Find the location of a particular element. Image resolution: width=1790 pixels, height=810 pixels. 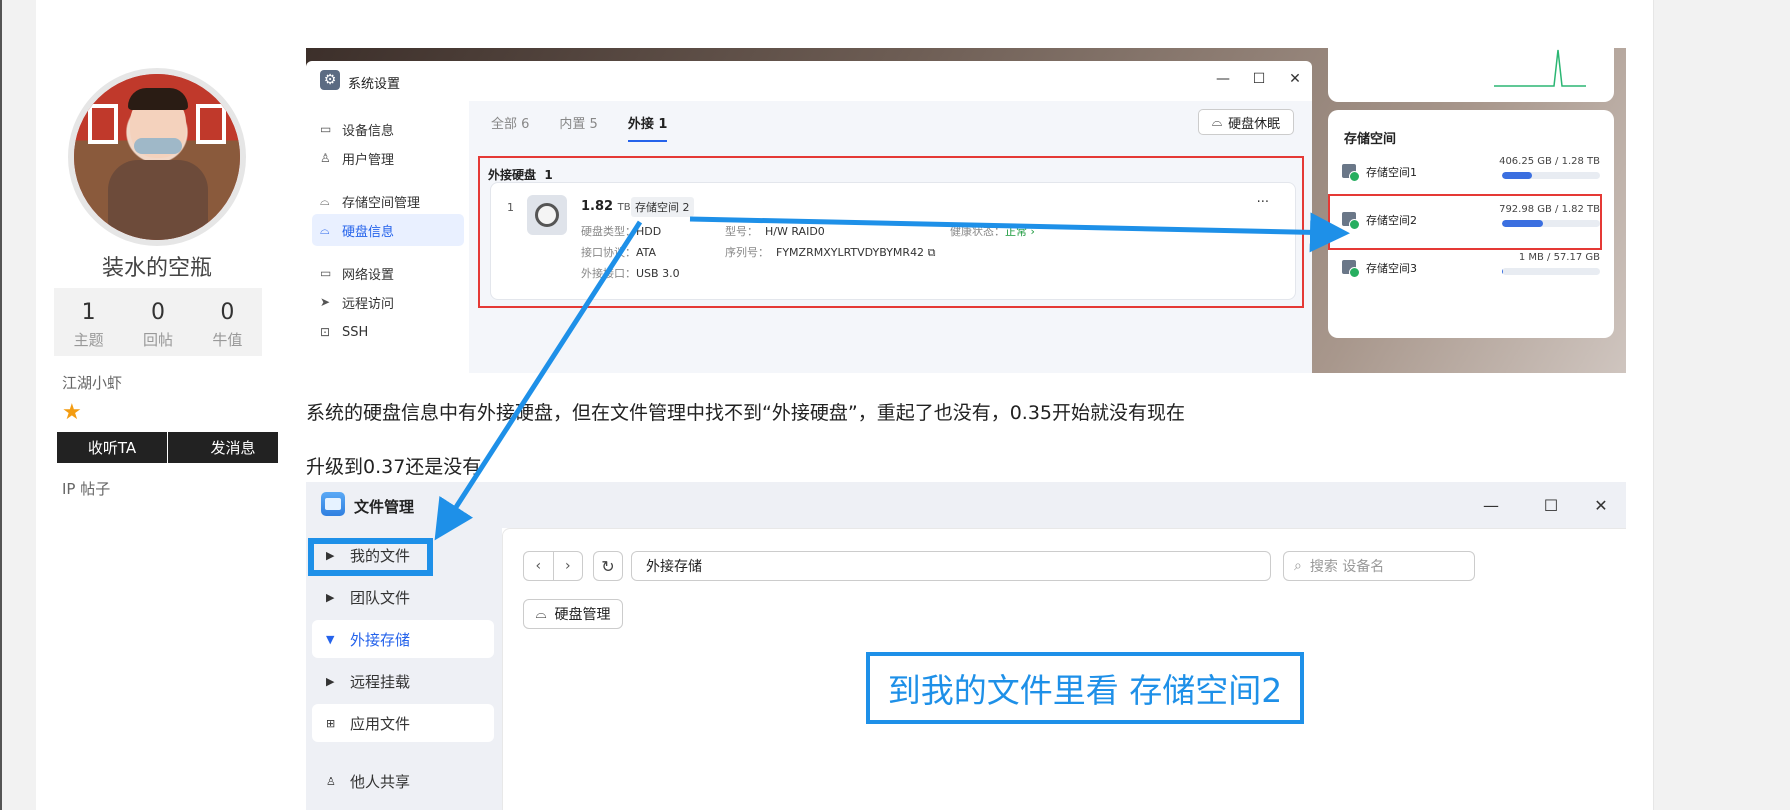

tab-internal: 内置 5 is located at coordinates (578, 127).